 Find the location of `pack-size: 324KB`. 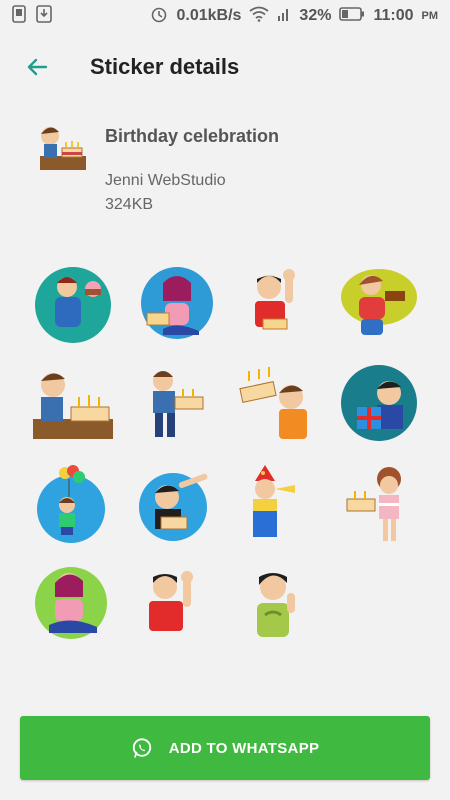

pack-size: 324KB is located at coordinates (129, 204).